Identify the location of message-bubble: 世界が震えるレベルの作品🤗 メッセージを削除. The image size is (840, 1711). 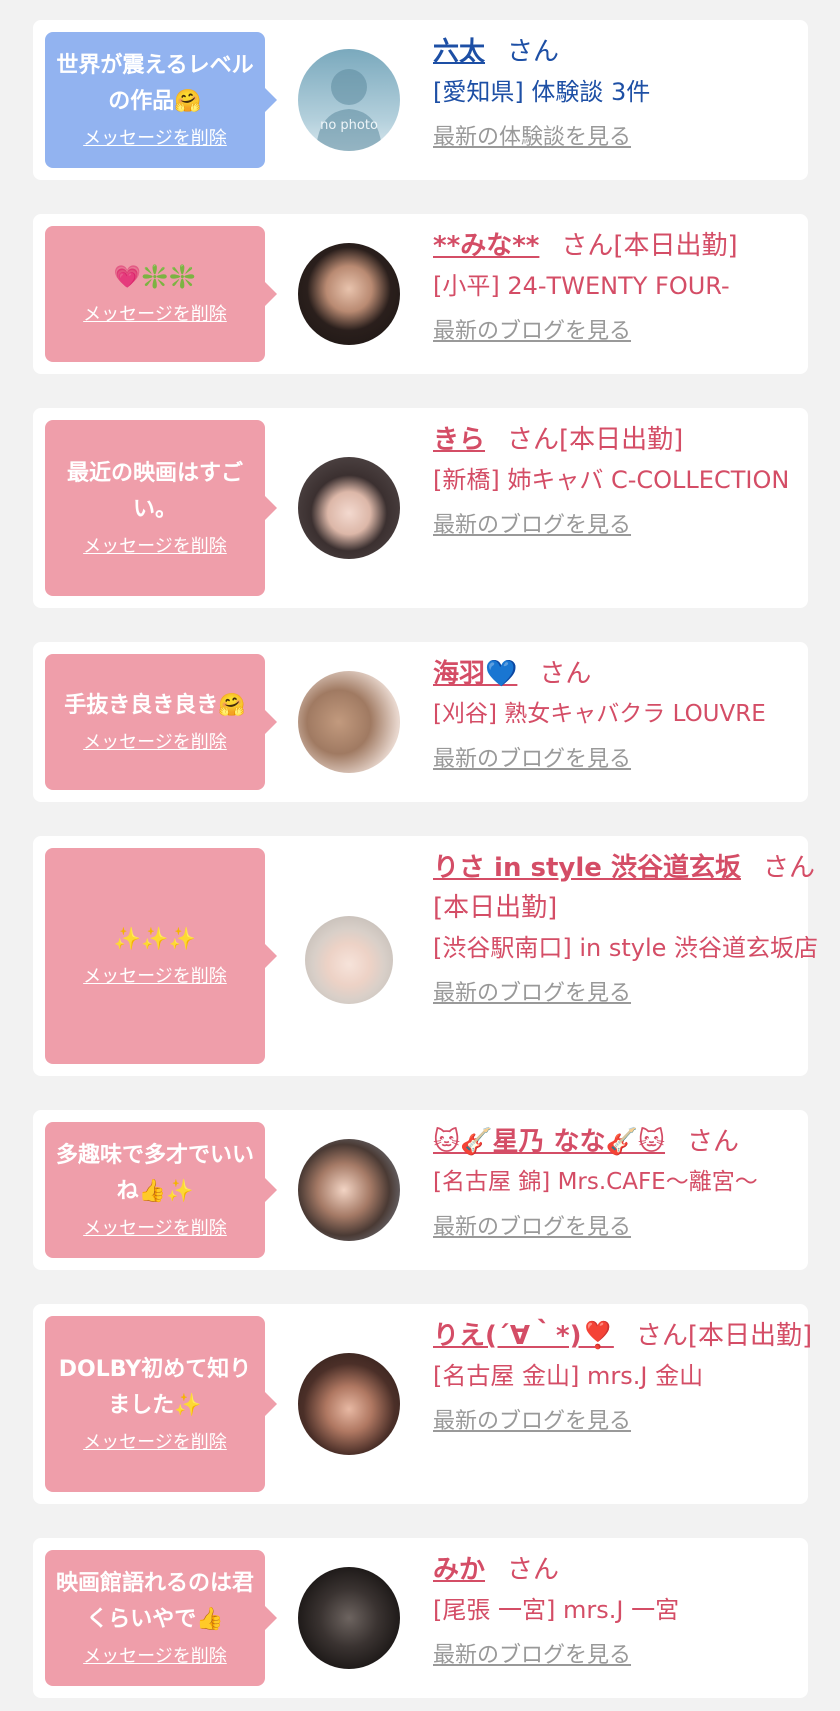
(161, 100).